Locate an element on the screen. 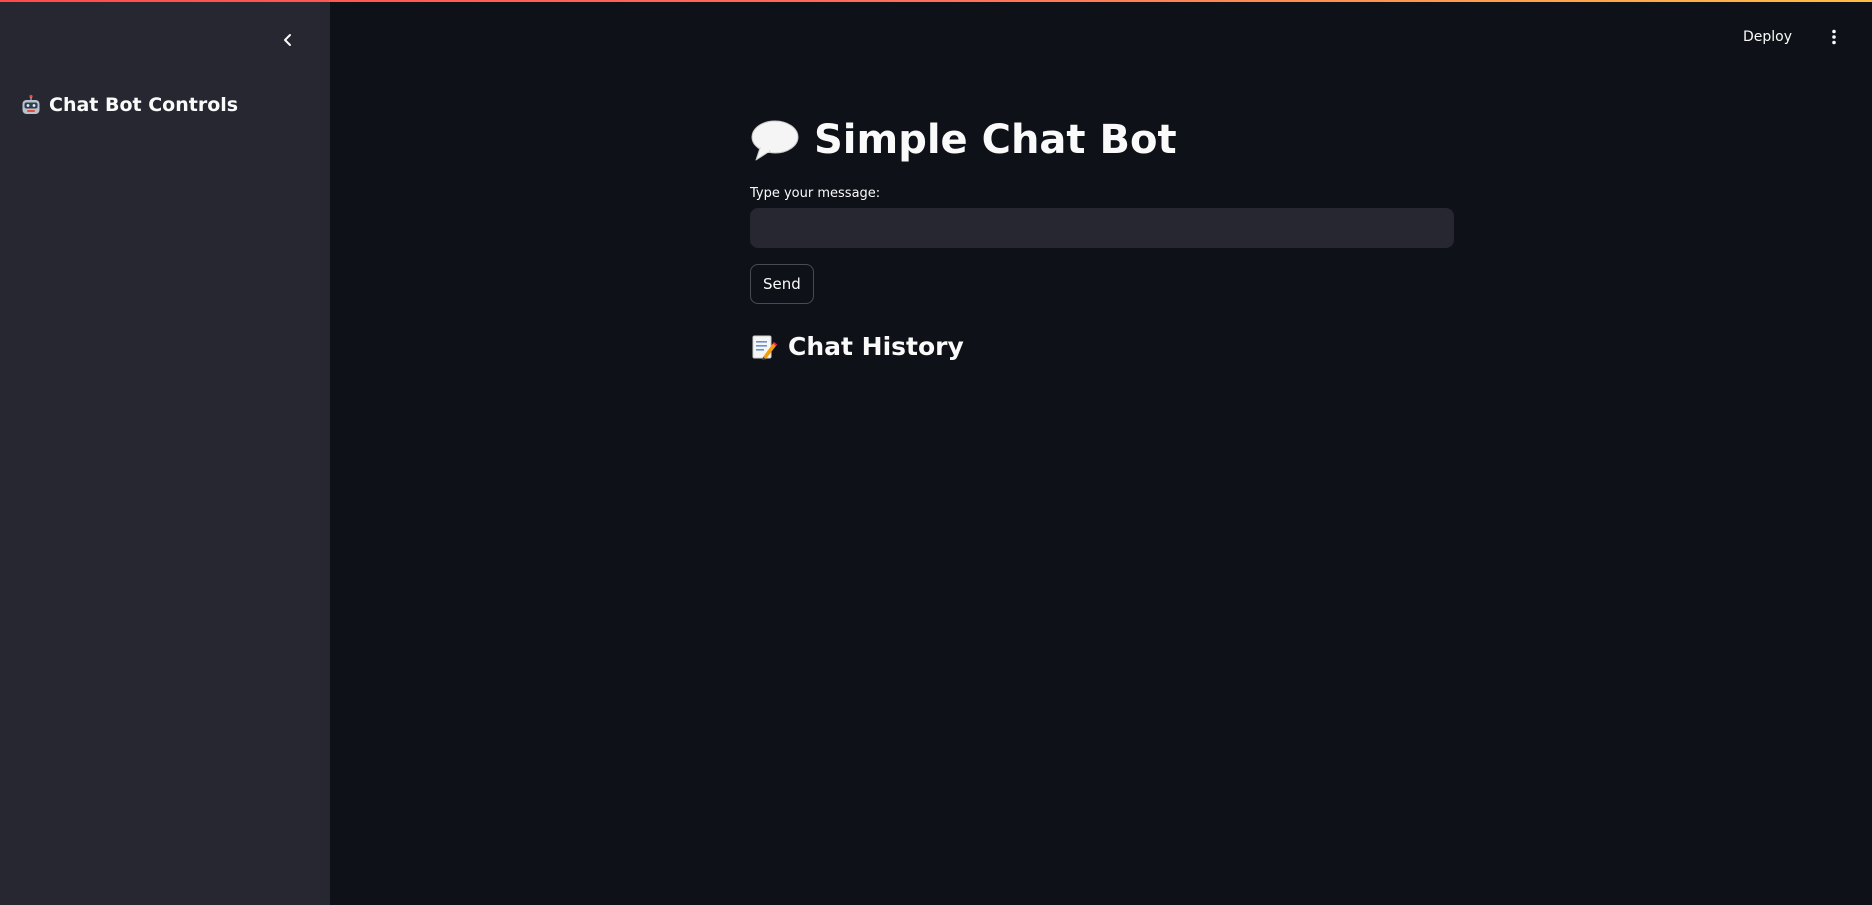 The image size is (1872, 905). chat-history-heading: Chat History is located at coordinates (1102, 346).